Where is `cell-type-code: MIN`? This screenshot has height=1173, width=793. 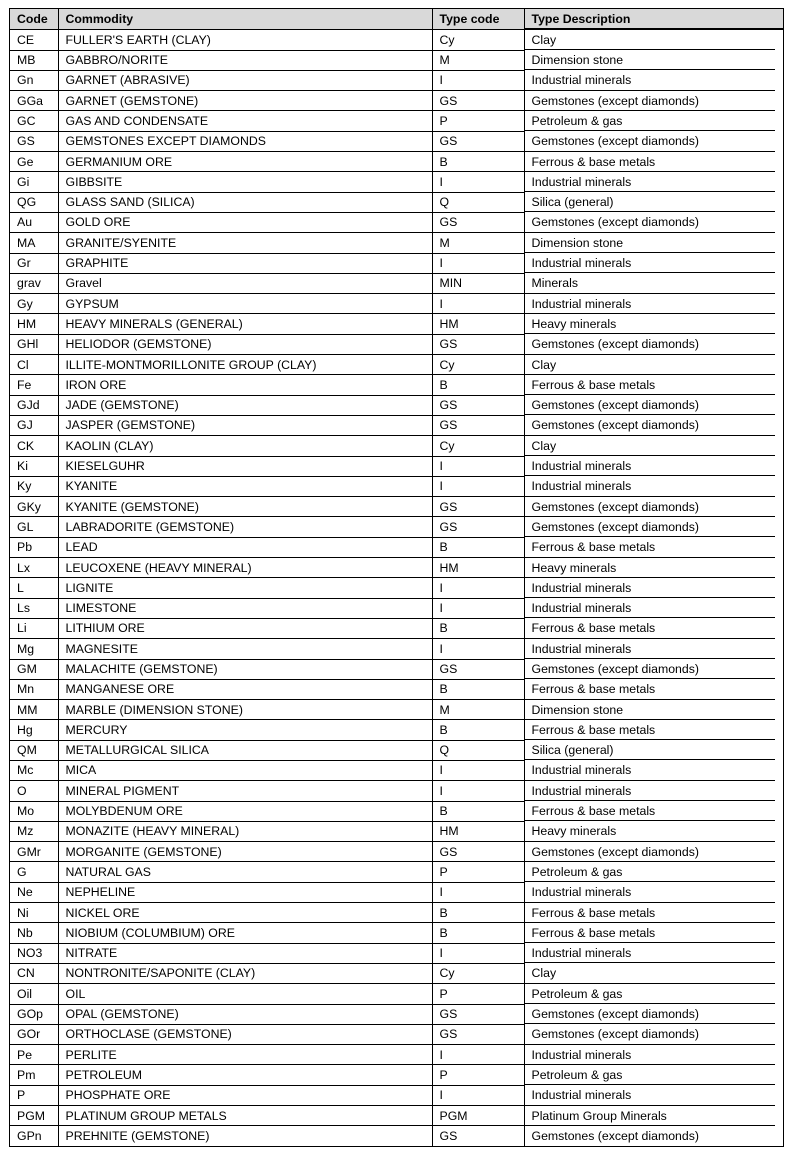 cell-type-code: MIN is located at coordinates (477, 284).